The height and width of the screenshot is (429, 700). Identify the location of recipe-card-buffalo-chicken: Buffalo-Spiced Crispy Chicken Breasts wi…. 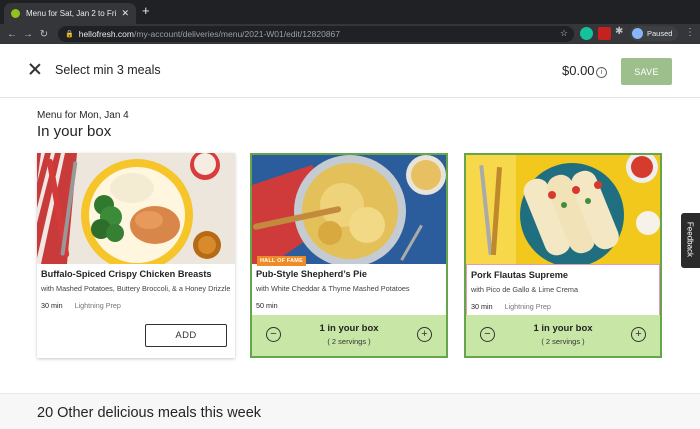
(136, 255).